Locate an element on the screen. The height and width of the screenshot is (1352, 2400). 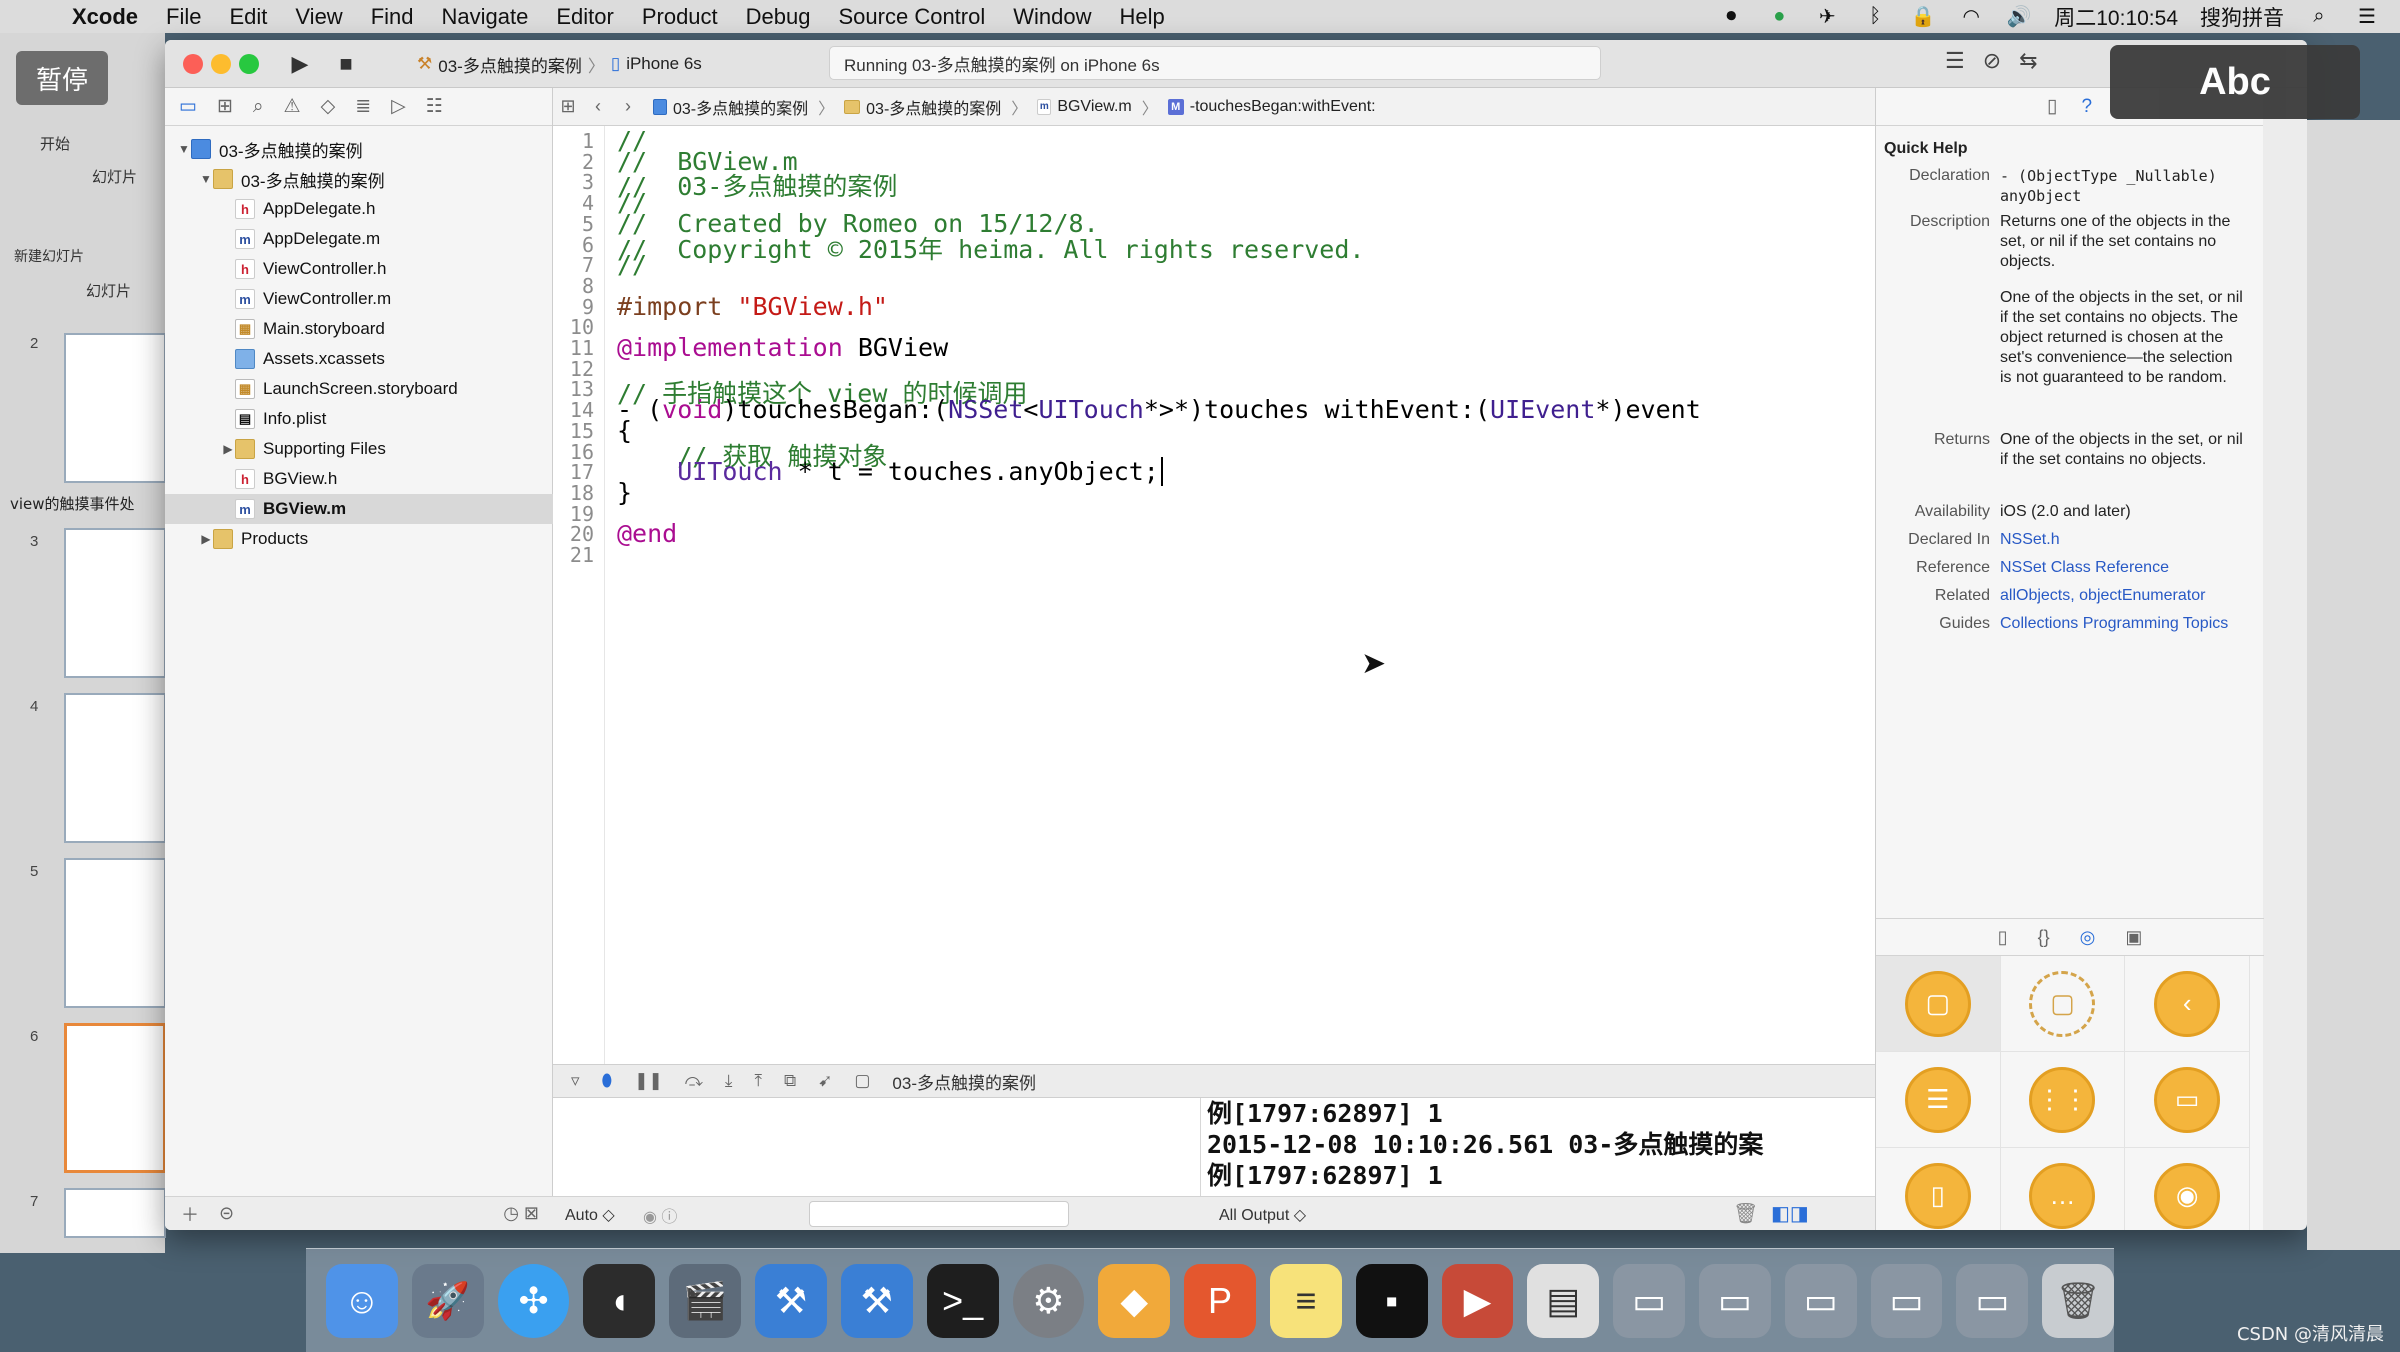
terminal-icon: >_ is located at coordinates (962, 1300).